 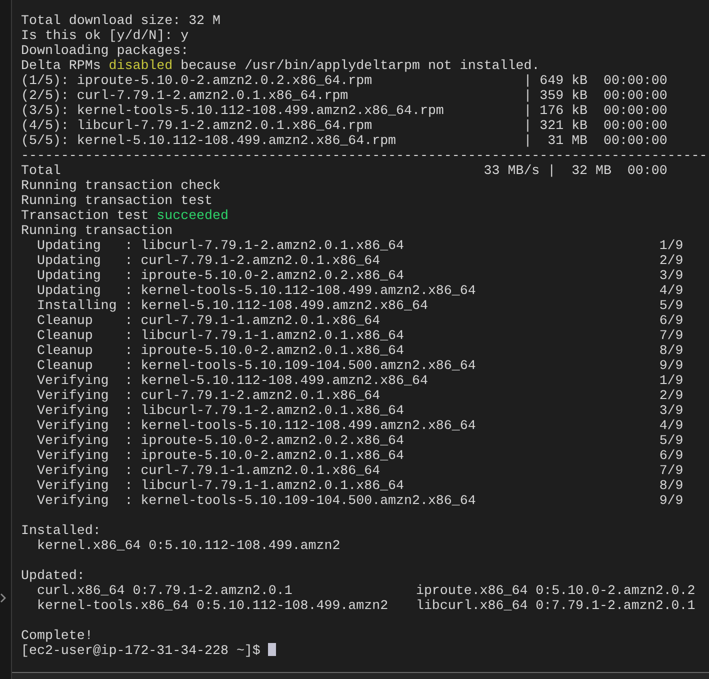 I want to click on terminal-line: Downloading packages:, so click(x=105, y=50).